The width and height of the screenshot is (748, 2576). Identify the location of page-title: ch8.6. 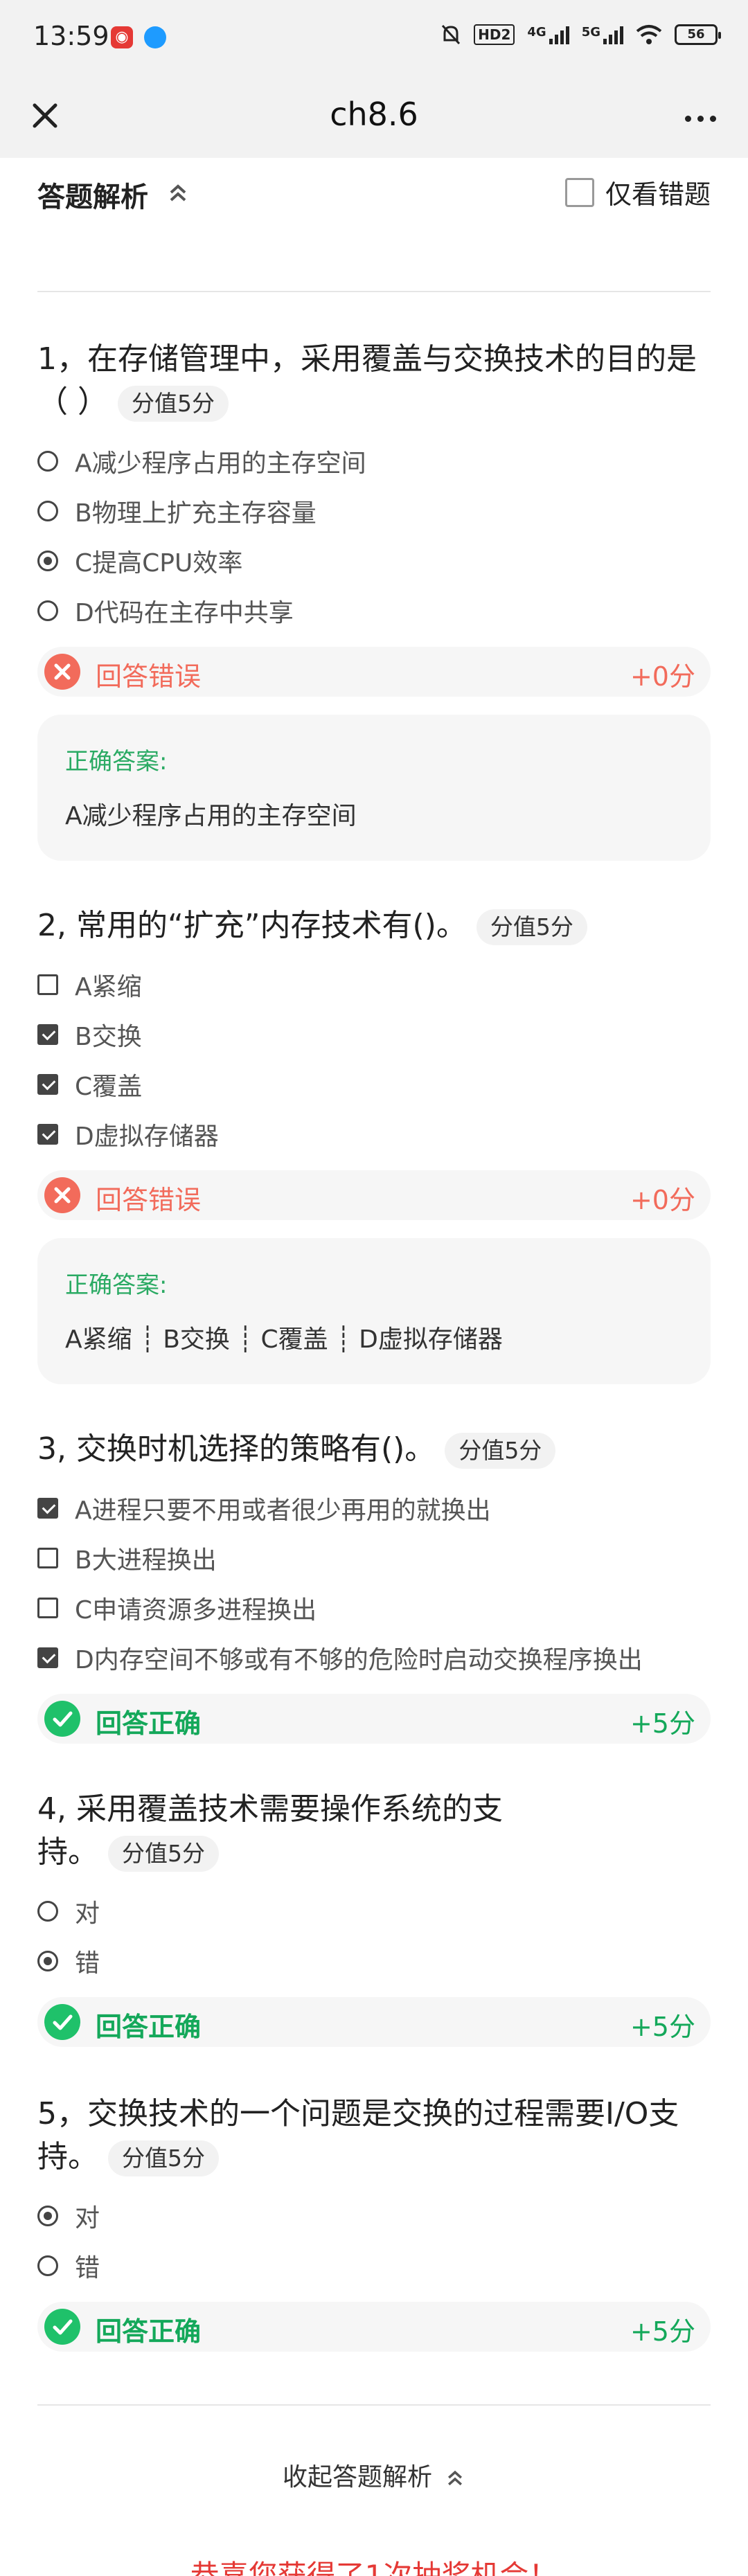
(374, 114).